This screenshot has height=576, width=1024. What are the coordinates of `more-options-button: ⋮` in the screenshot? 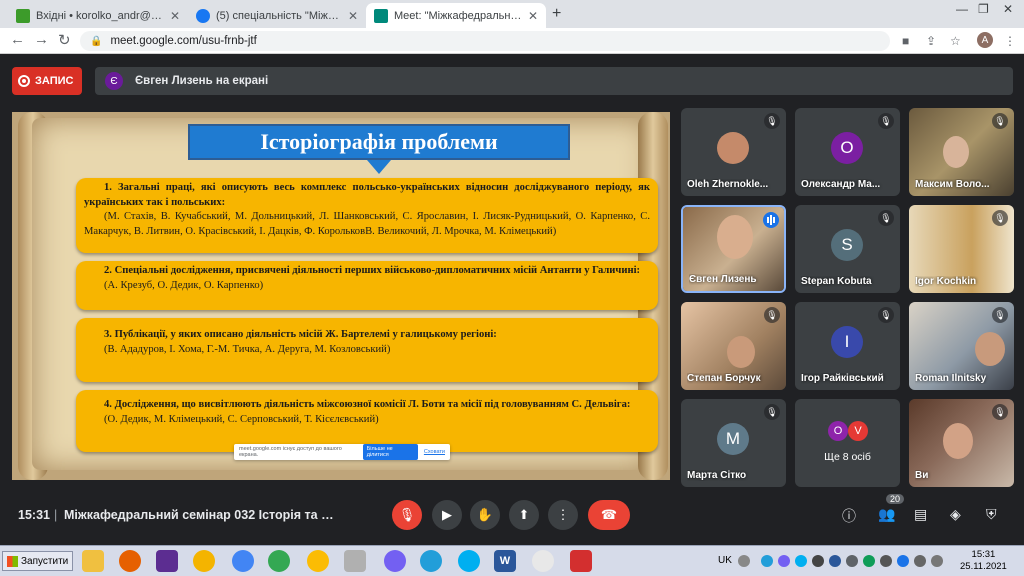 It's located at (563, 515).